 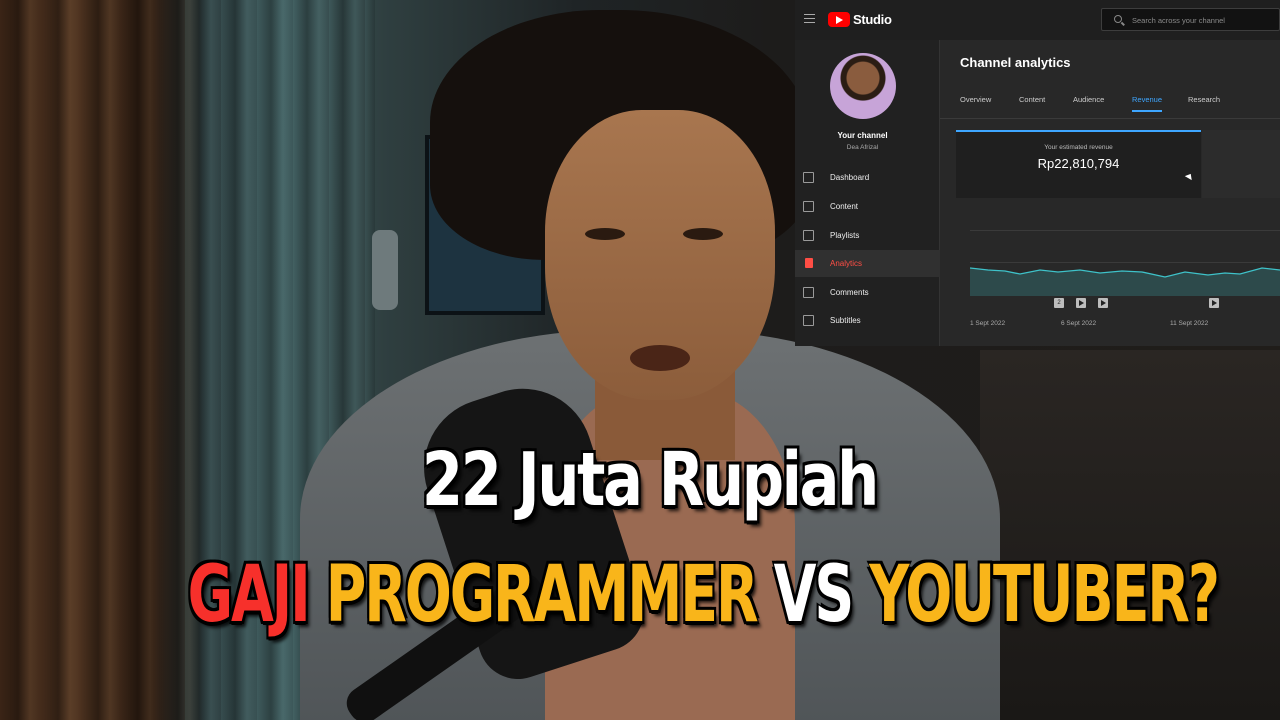 What do you see at coordinates (1204, 20) in the screenshot?
I see `search-input` at bounding box center [1204, 20].